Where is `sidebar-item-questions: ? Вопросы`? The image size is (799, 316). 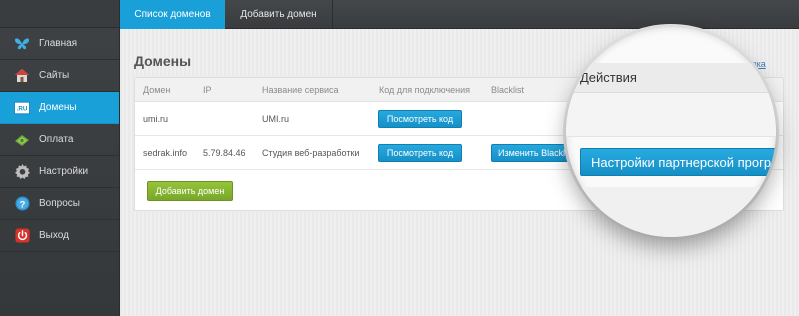
sidebar-item-questions: ? Вопросы is located at coordinates (59, 204).